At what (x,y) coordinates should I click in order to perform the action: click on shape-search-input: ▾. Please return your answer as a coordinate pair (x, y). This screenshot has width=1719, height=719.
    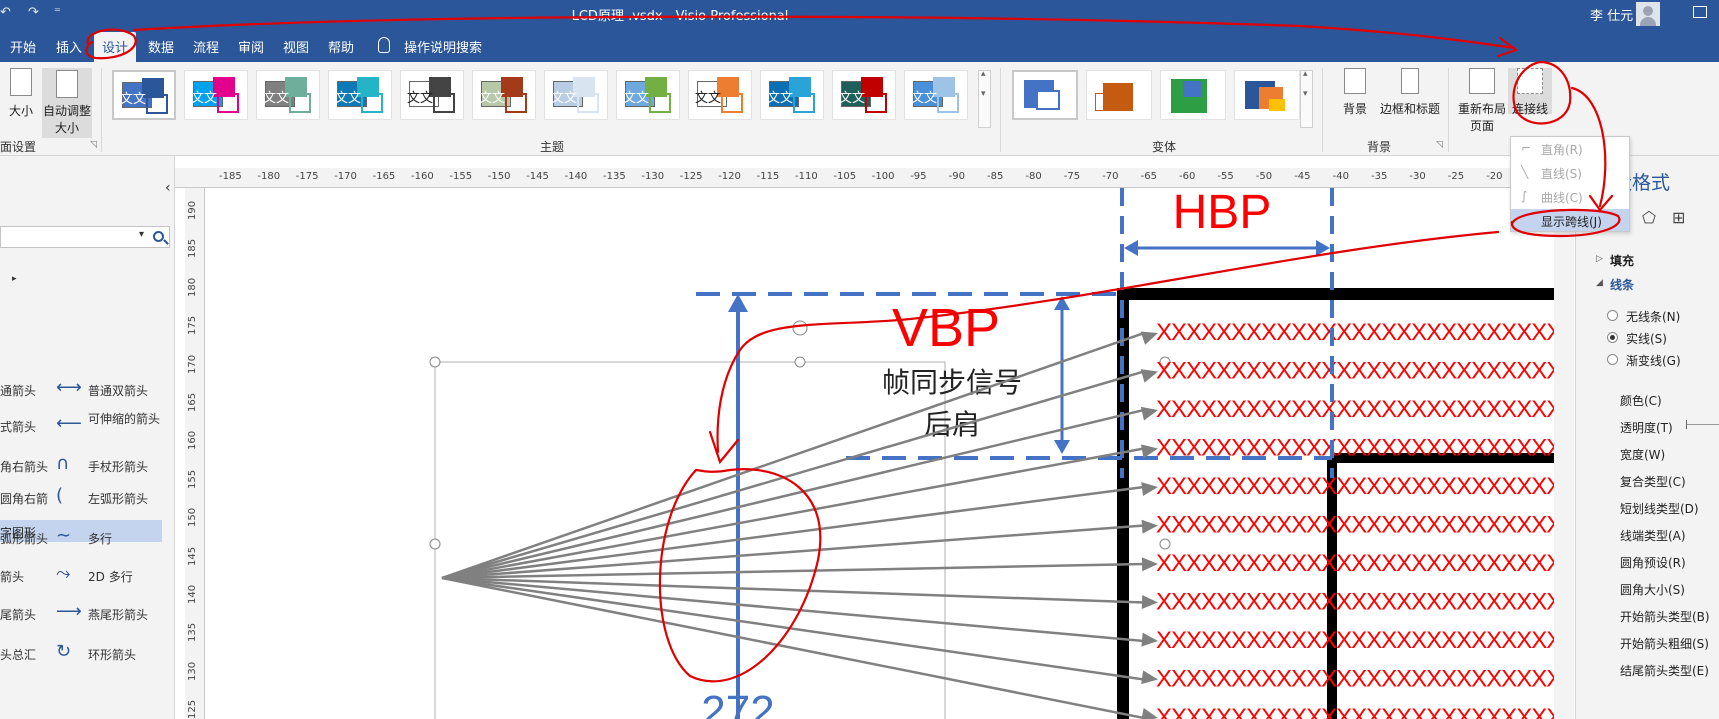
    Looking at the image, I should click on (85, 237).